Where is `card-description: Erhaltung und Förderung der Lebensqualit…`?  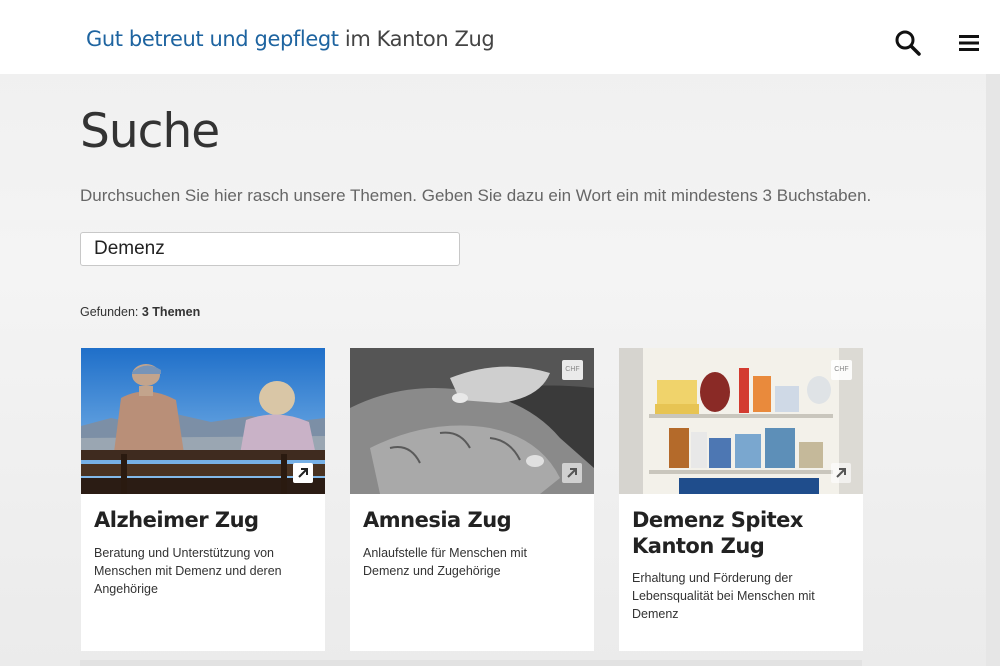
card-description: Erhaltung und Förderung der Lebensqualit… is located at coordinates (723, 596).